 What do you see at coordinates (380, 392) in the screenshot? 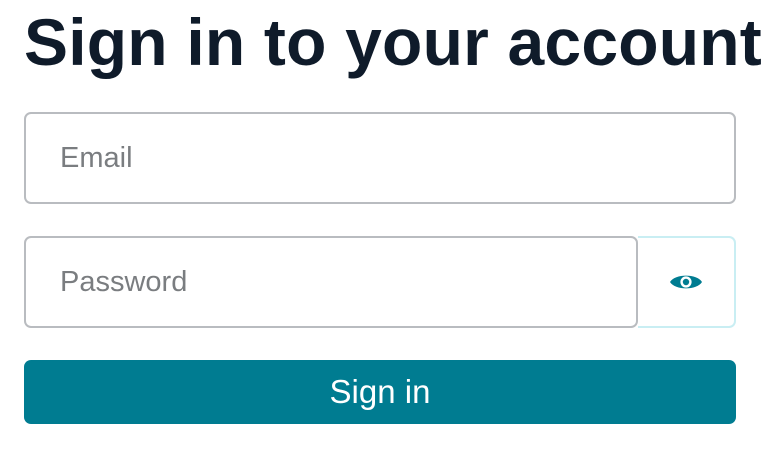
I see `sign-in-button: Sign in` at bounding box center [380, 392].